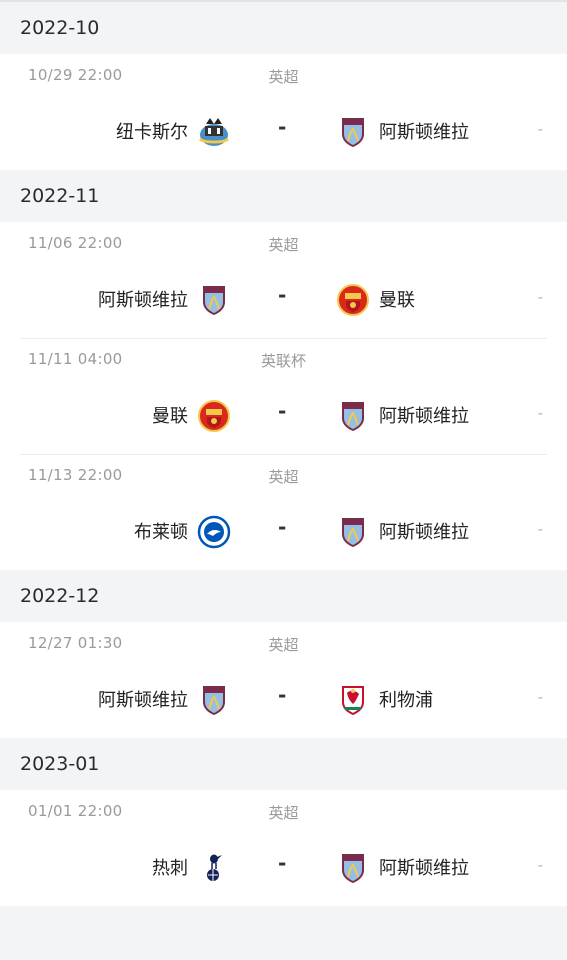  I want to click on tottenham-crest-icon, so click(214, 868).